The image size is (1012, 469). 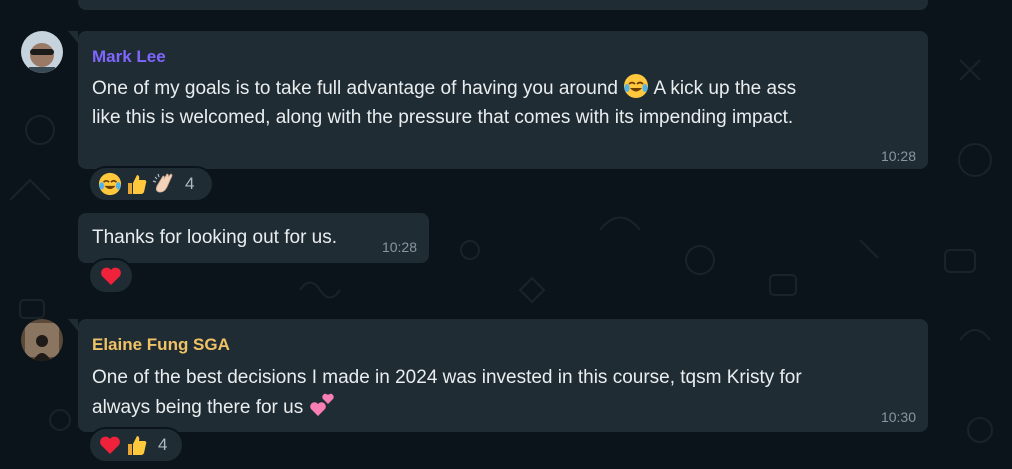 What do you see at coordinates (164, 184) in the screenshot?
I see `clapping-hands-icon` at bounding box center [164, 184].